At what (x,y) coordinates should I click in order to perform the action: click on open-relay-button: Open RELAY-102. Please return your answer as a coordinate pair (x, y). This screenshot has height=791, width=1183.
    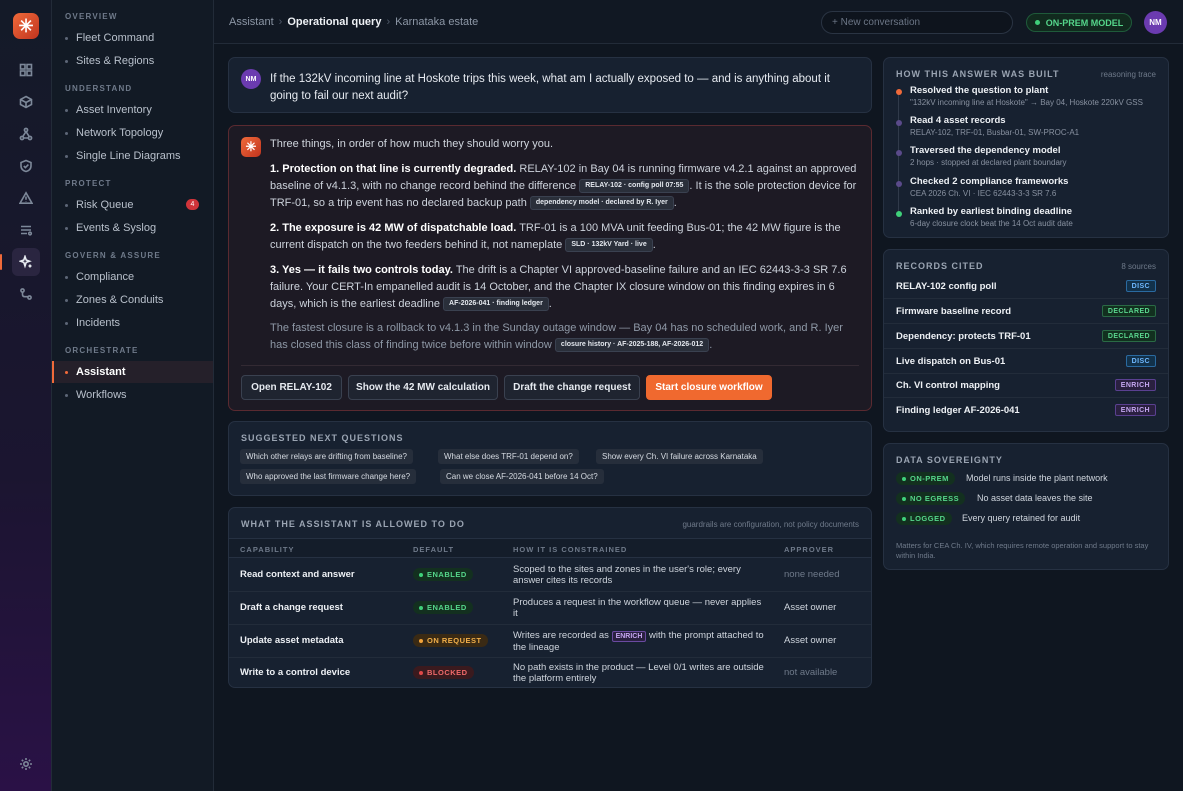
    Looking at the image, I should click on (291, 387).